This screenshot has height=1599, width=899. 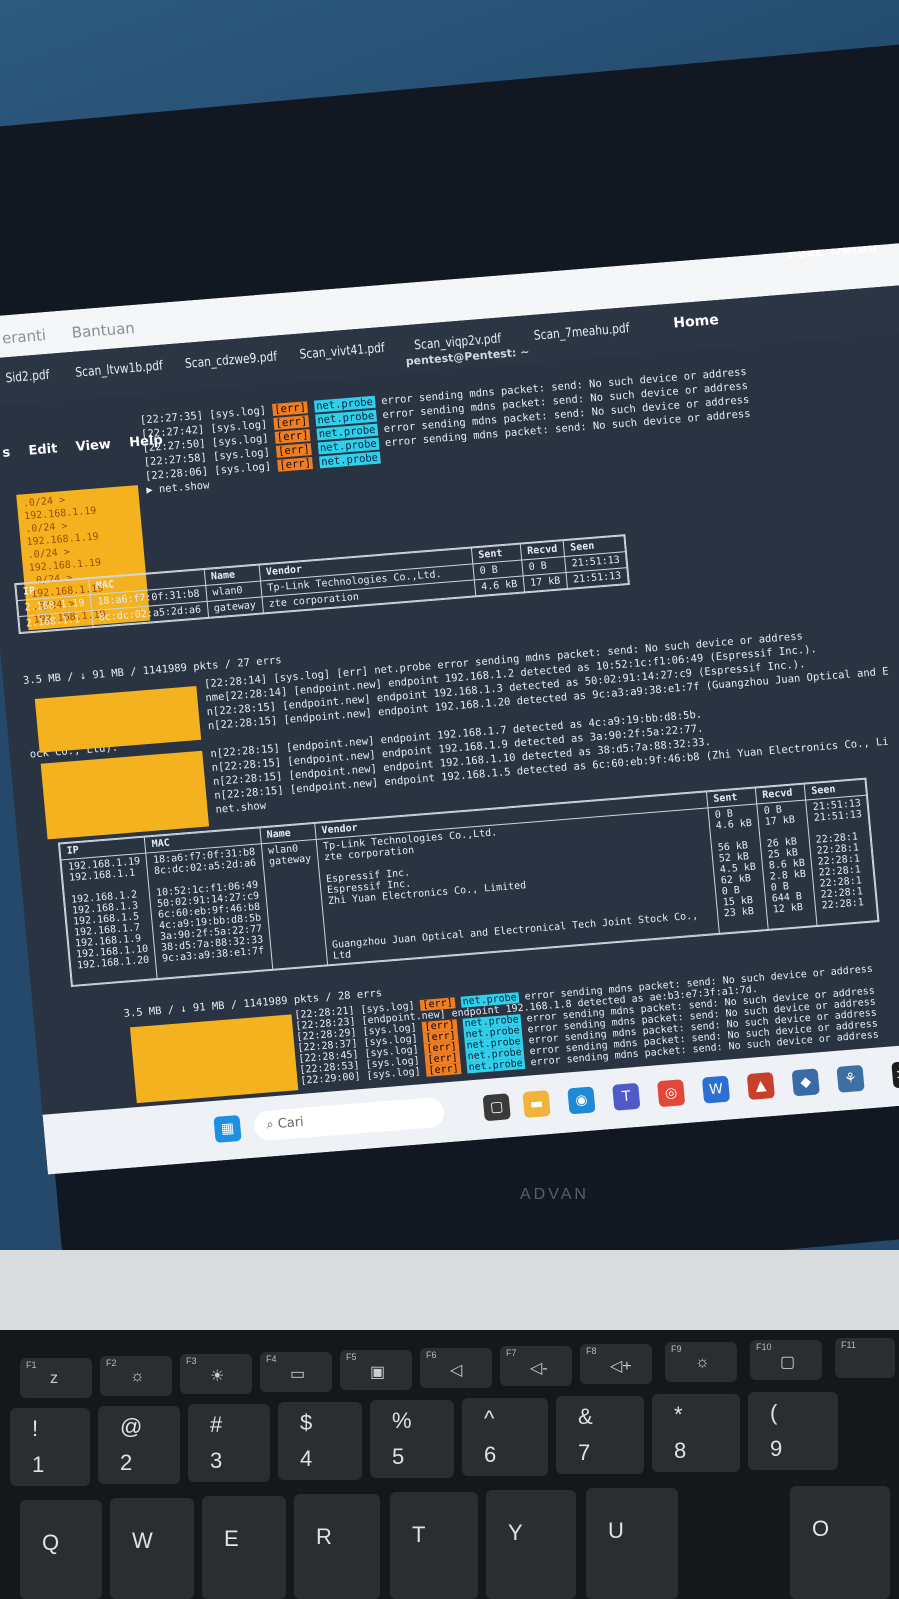 What do you see at coordinates (136, 1376) in the screenshot?
I see `key-f2: F2 ☼` at bounding box center [136, 1376].